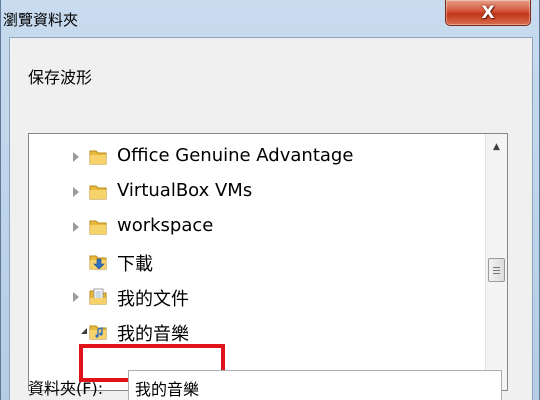  I want to click on vertical-scrollbar: ▲ ▼, so click(496, 262).